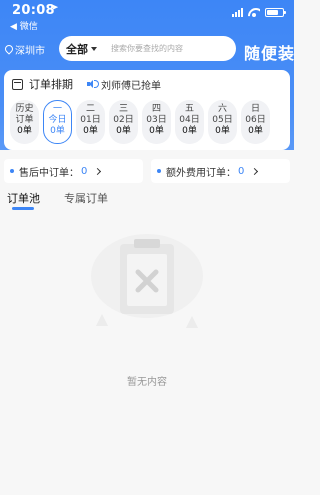  I want to click on search-row: 深圳市 全部 搜索你要查找的内容 随便装, so click(147, 50).